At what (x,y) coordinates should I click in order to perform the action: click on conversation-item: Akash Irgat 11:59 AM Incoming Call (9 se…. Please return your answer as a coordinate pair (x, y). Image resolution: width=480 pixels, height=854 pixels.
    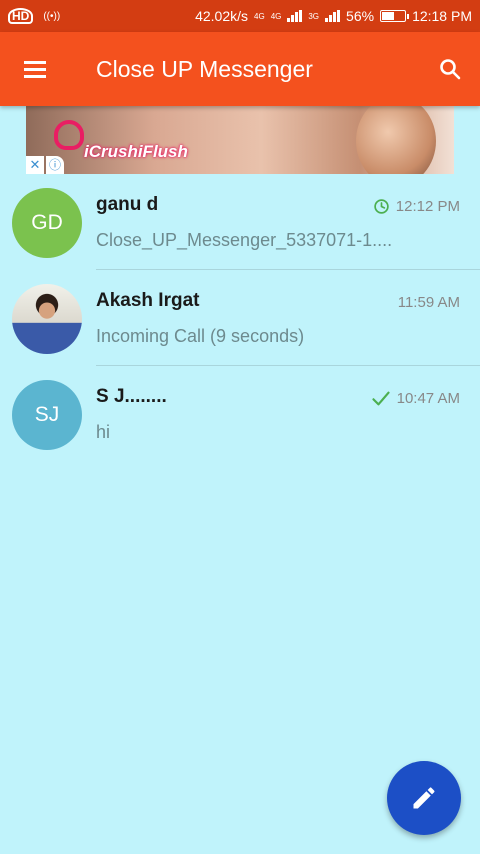
    Looking at the image, I should click on (240, 318).